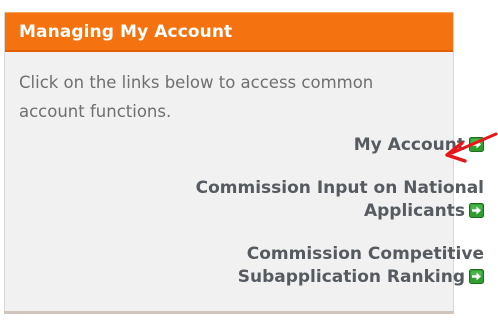 The width and height of the screenshot is (498, 320). What do you see at coordinates (339, 188) in the screenshot?
I see `link-label-line-1: Commission Input on National` at bounding box center [339, 188].